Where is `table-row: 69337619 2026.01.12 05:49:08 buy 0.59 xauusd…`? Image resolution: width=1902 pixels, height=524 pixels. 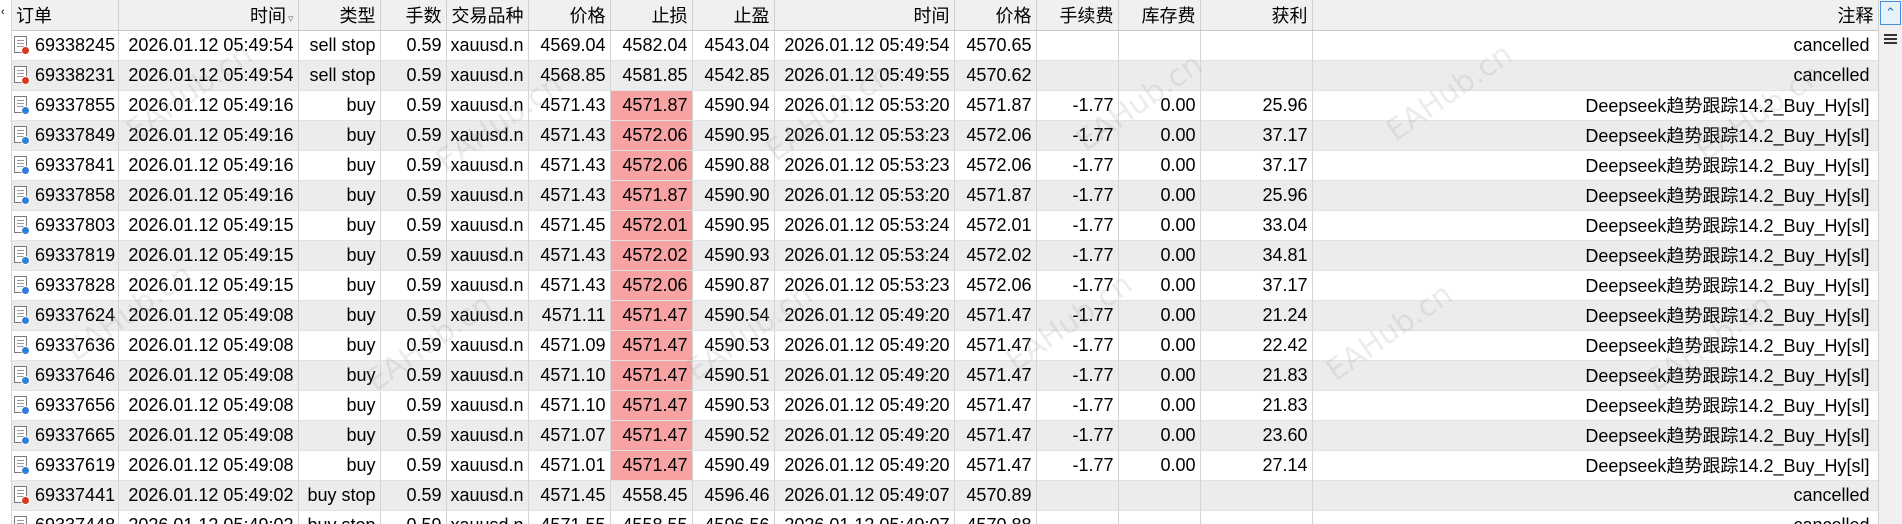 table-row: 69337619 2026.01.12 05:49:08 buy 0.59 xauusd… is located at coordinates (945, 465).